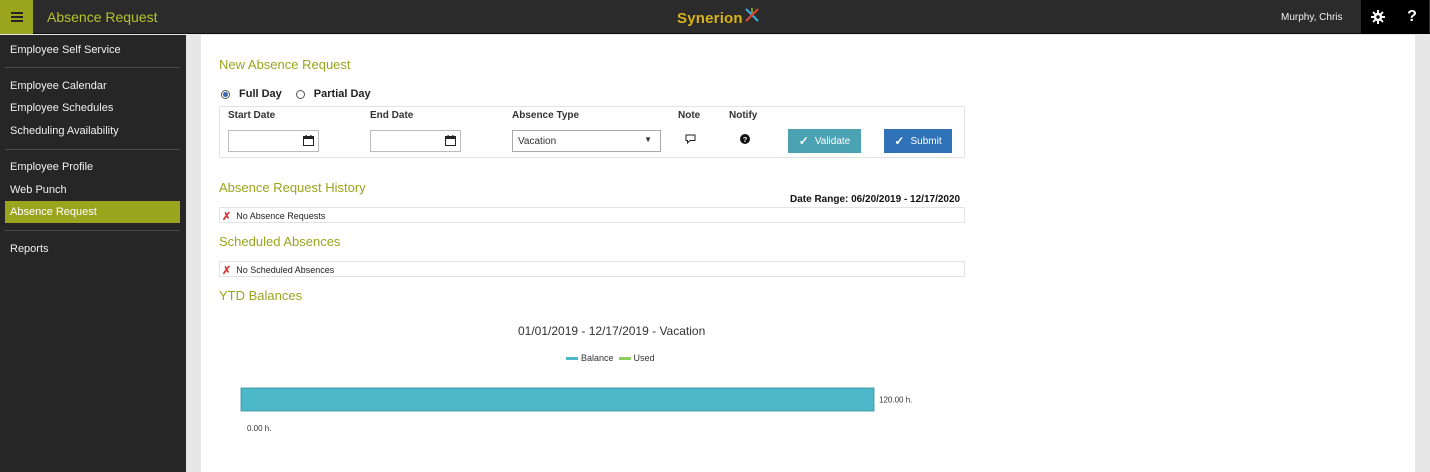  What do you see at coordinates (1312, 17) in the screenshot?
I see `user-name: Murphy, Chris` at bounding box center [1312, 17].